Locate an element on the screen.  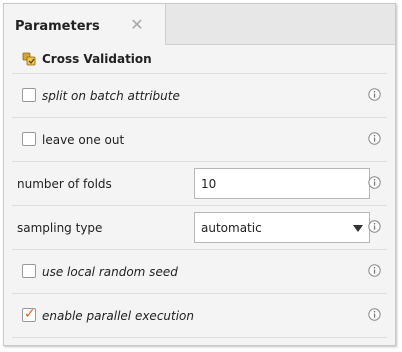
section-header: Cross Validation is located at coordinates (199, 59).